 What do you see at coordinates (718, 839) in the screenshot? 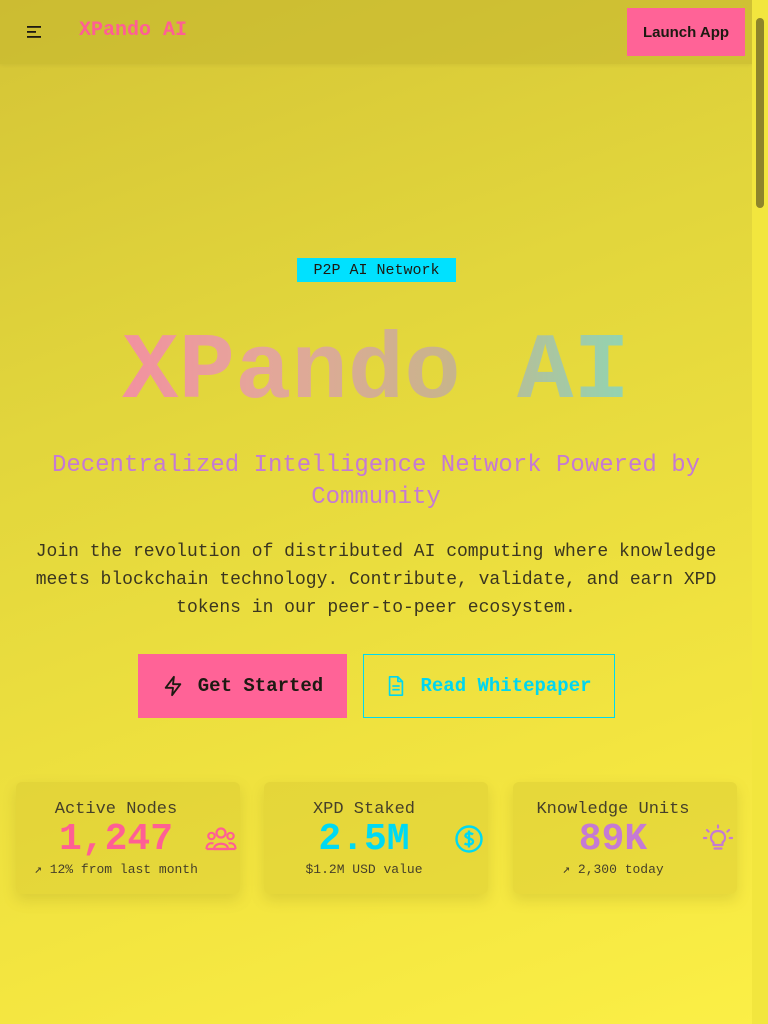
I see `lightbulb-icon` at bounding box center [718, 839].